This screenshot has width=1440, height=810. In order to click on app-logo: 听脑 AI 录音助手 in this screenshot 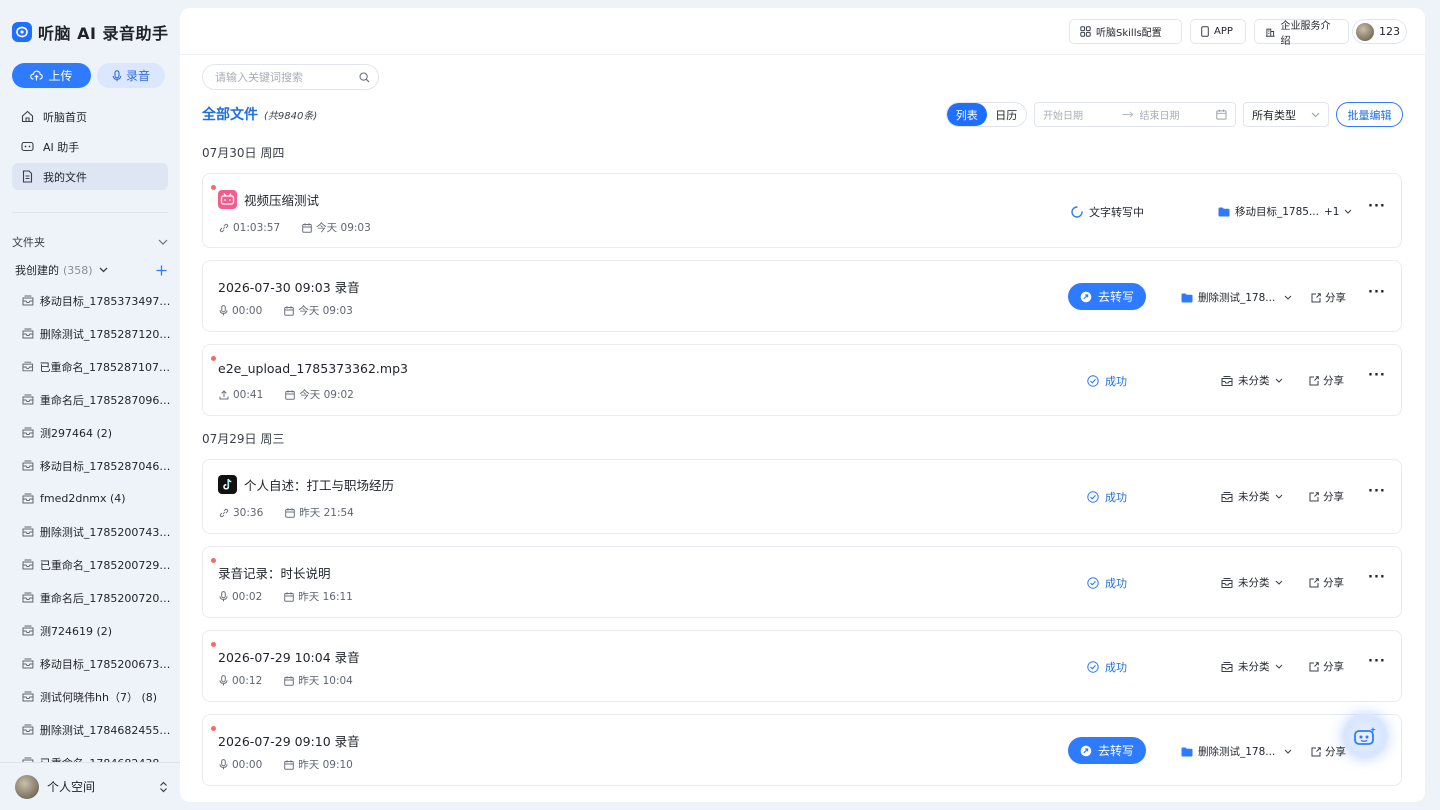, I will do `click(90, 32)`.